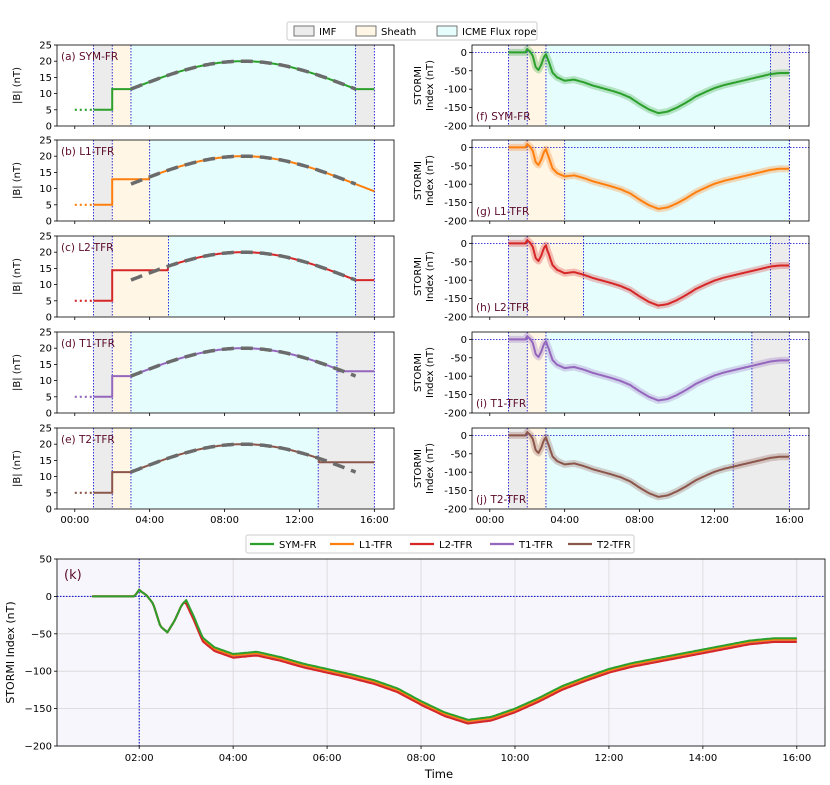 The image size is (830, 785). I want to click on s-panel-0-ylabel-2: Index (nT), so click(430, 85).